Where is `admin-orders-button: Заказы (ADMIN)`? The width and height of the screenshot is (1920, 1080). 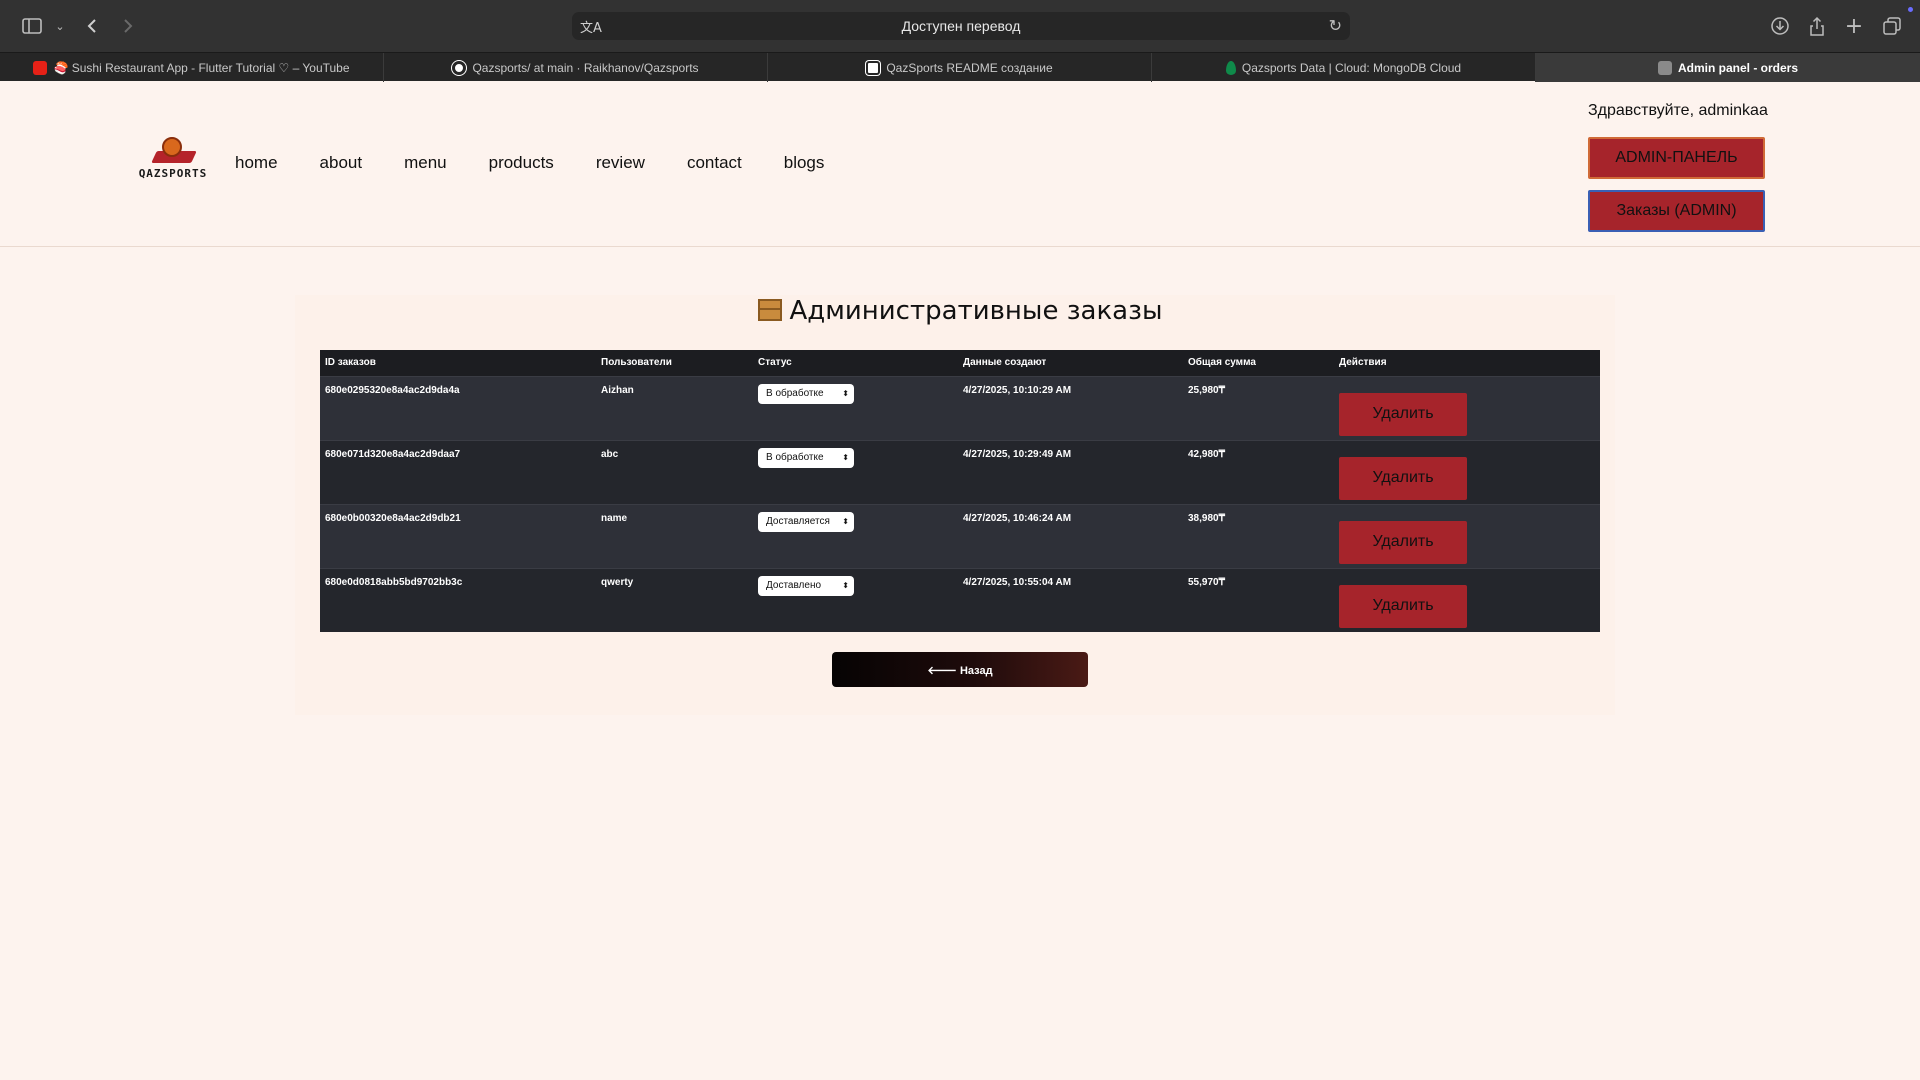 admin-orders-button: Заказы (ADMIN) is located at coordinates (1676, 211).